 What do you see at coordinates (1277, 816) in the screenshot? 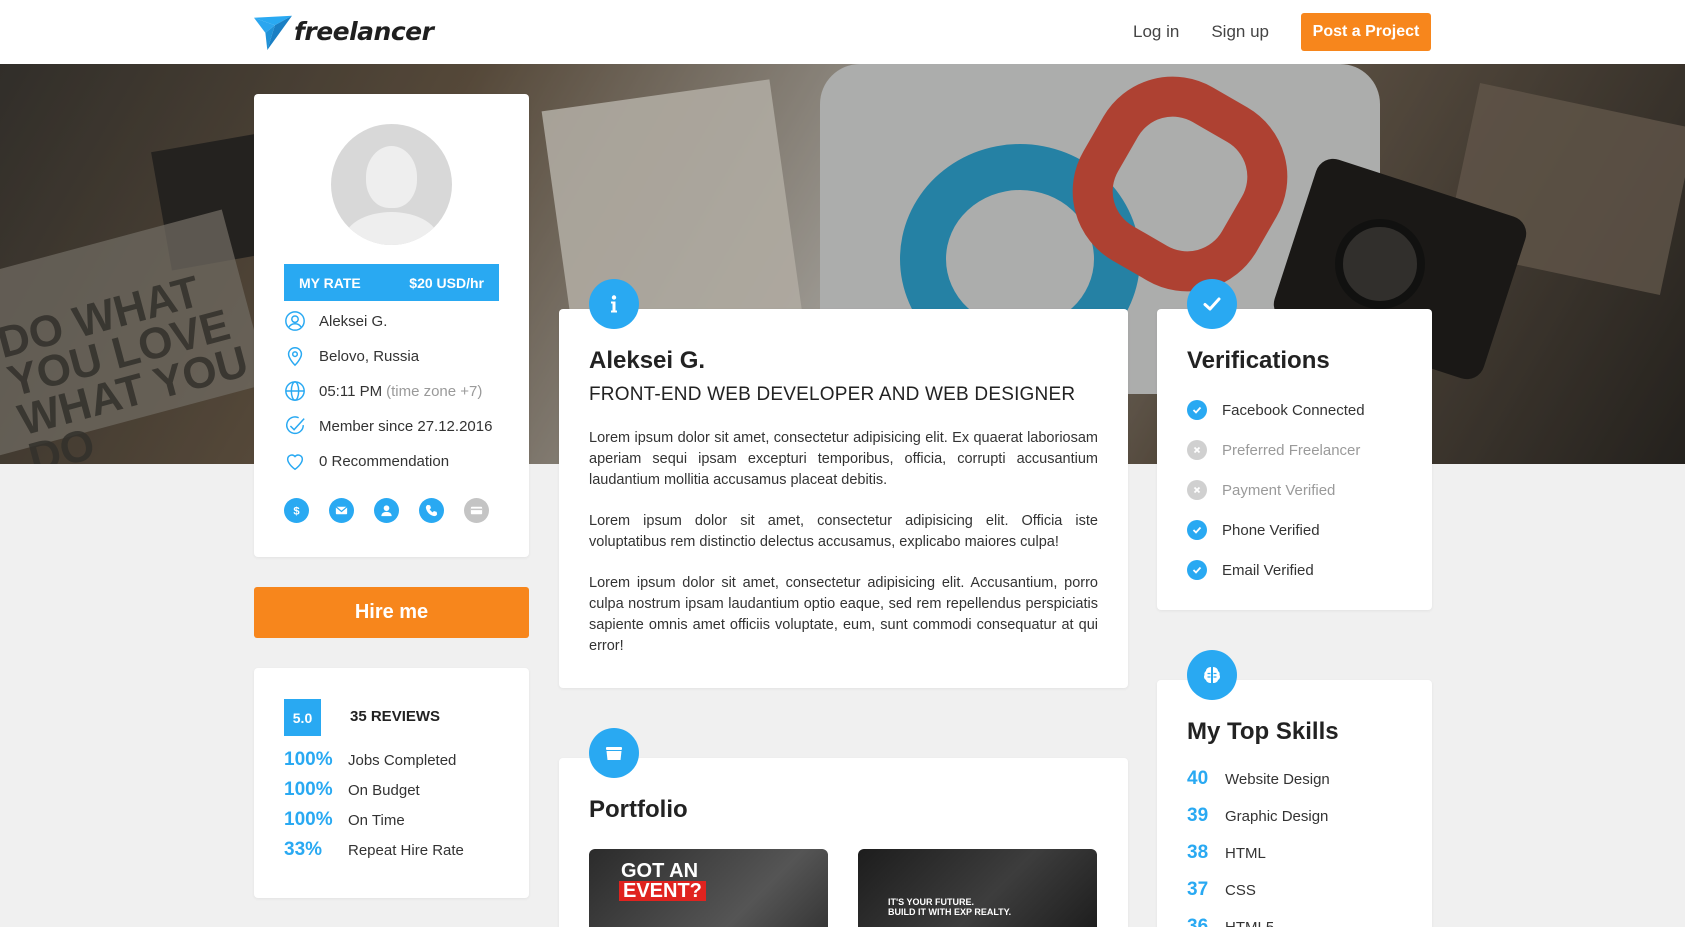
I see `skill-label: Graphic Design` at bounding box center [1277, 816].